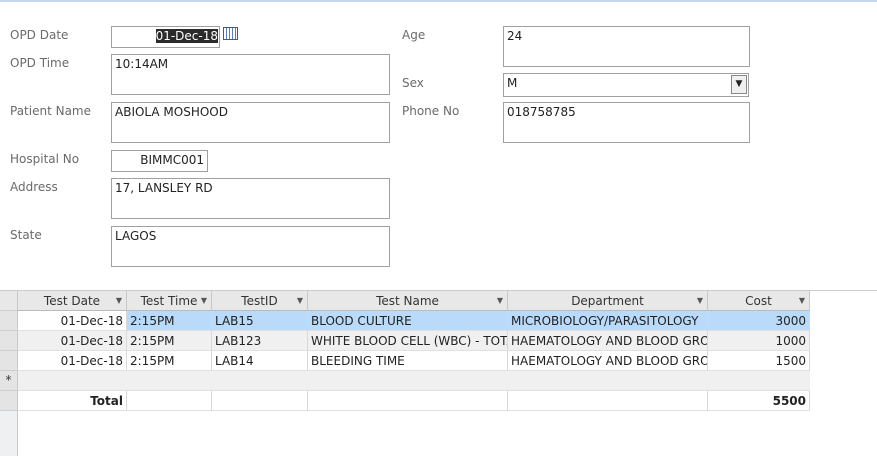 The width and height of the screenshot is (877, 456). What do you see at coordinates (512, 83) in the screenshot?
I see `sex-value: M` at bounding box center [512, 83].